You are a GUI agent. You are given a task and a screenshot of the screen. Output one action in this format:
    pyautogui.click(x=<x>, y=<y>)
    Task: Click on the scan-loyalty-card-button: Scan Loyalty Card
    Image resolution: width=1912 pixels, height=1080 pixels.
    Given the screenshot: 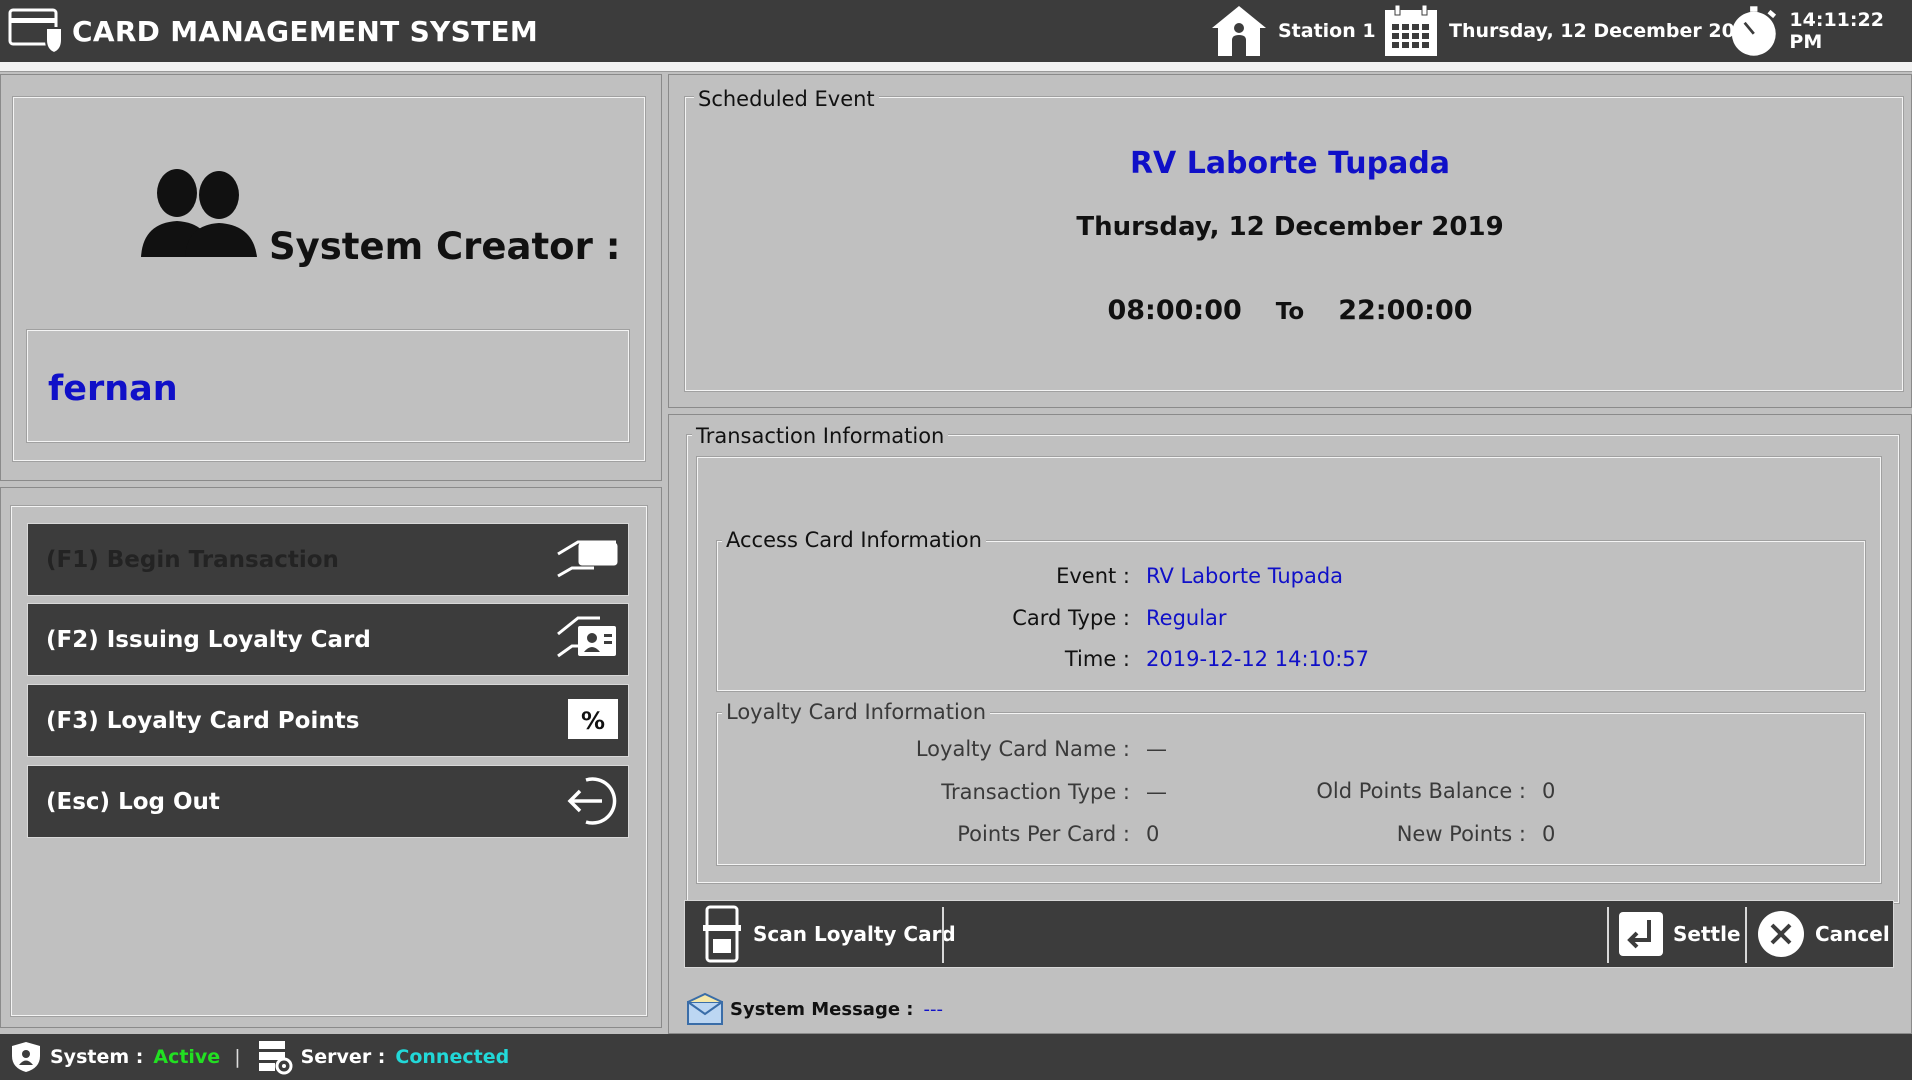 What is the action you would take?
    pyautogui.click(x=828, y=934)
    